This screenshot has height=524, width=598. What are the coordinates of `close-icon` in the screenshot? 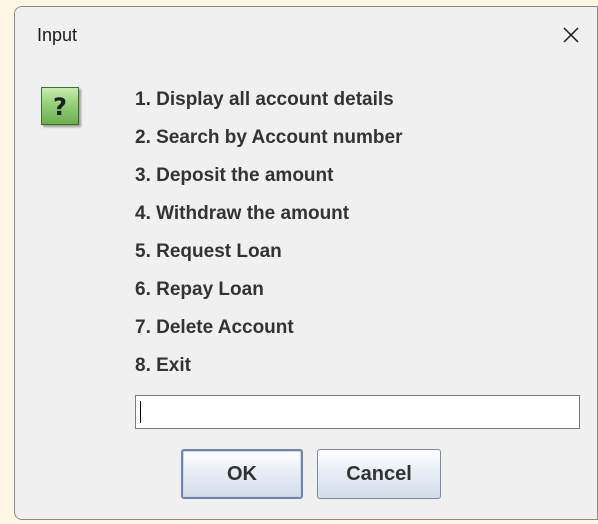 It's located at (571, 35).